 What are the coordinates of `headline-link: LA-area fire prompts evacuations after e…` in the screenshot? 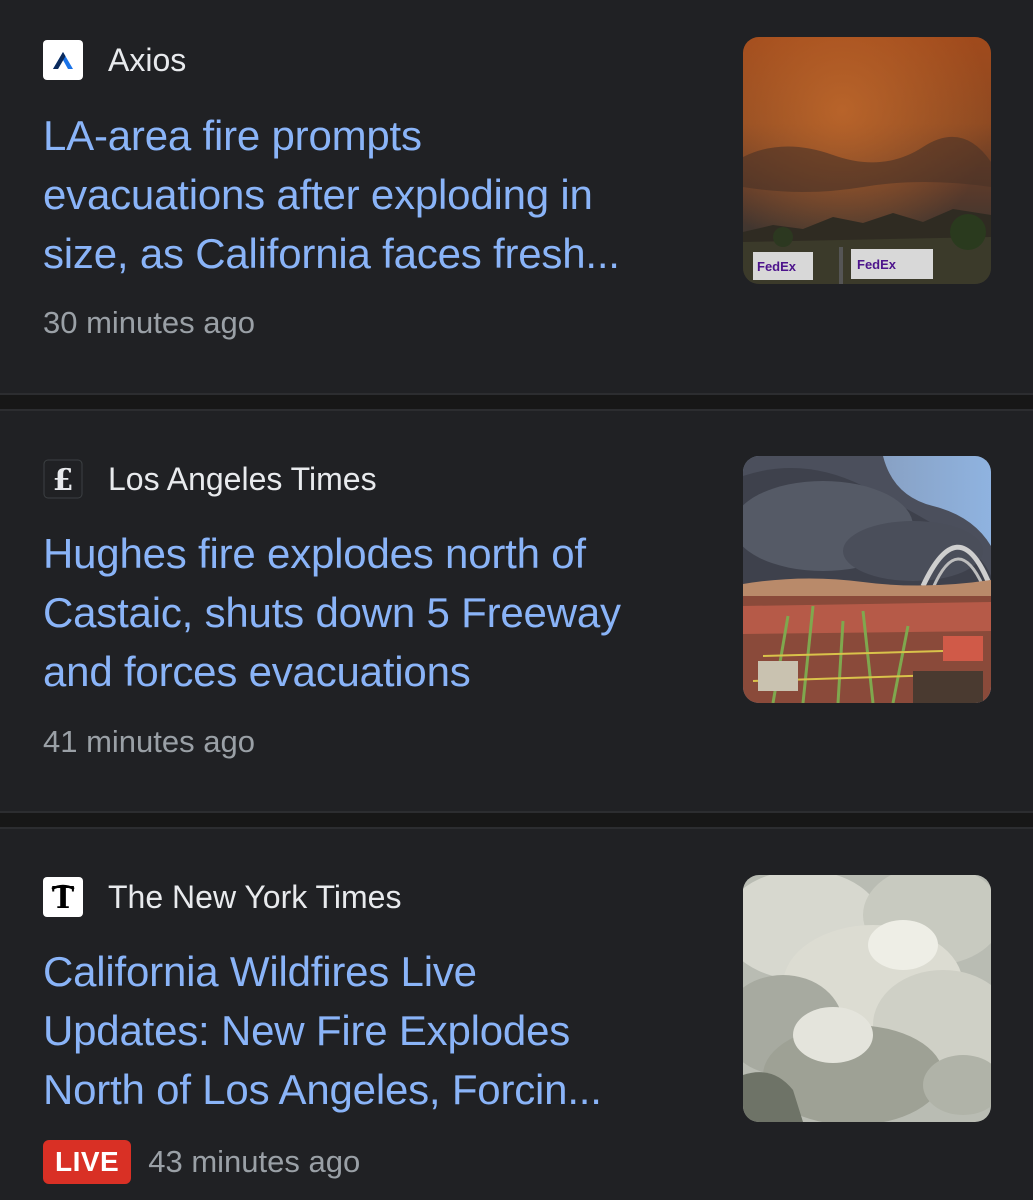 It's located at (378, 194).